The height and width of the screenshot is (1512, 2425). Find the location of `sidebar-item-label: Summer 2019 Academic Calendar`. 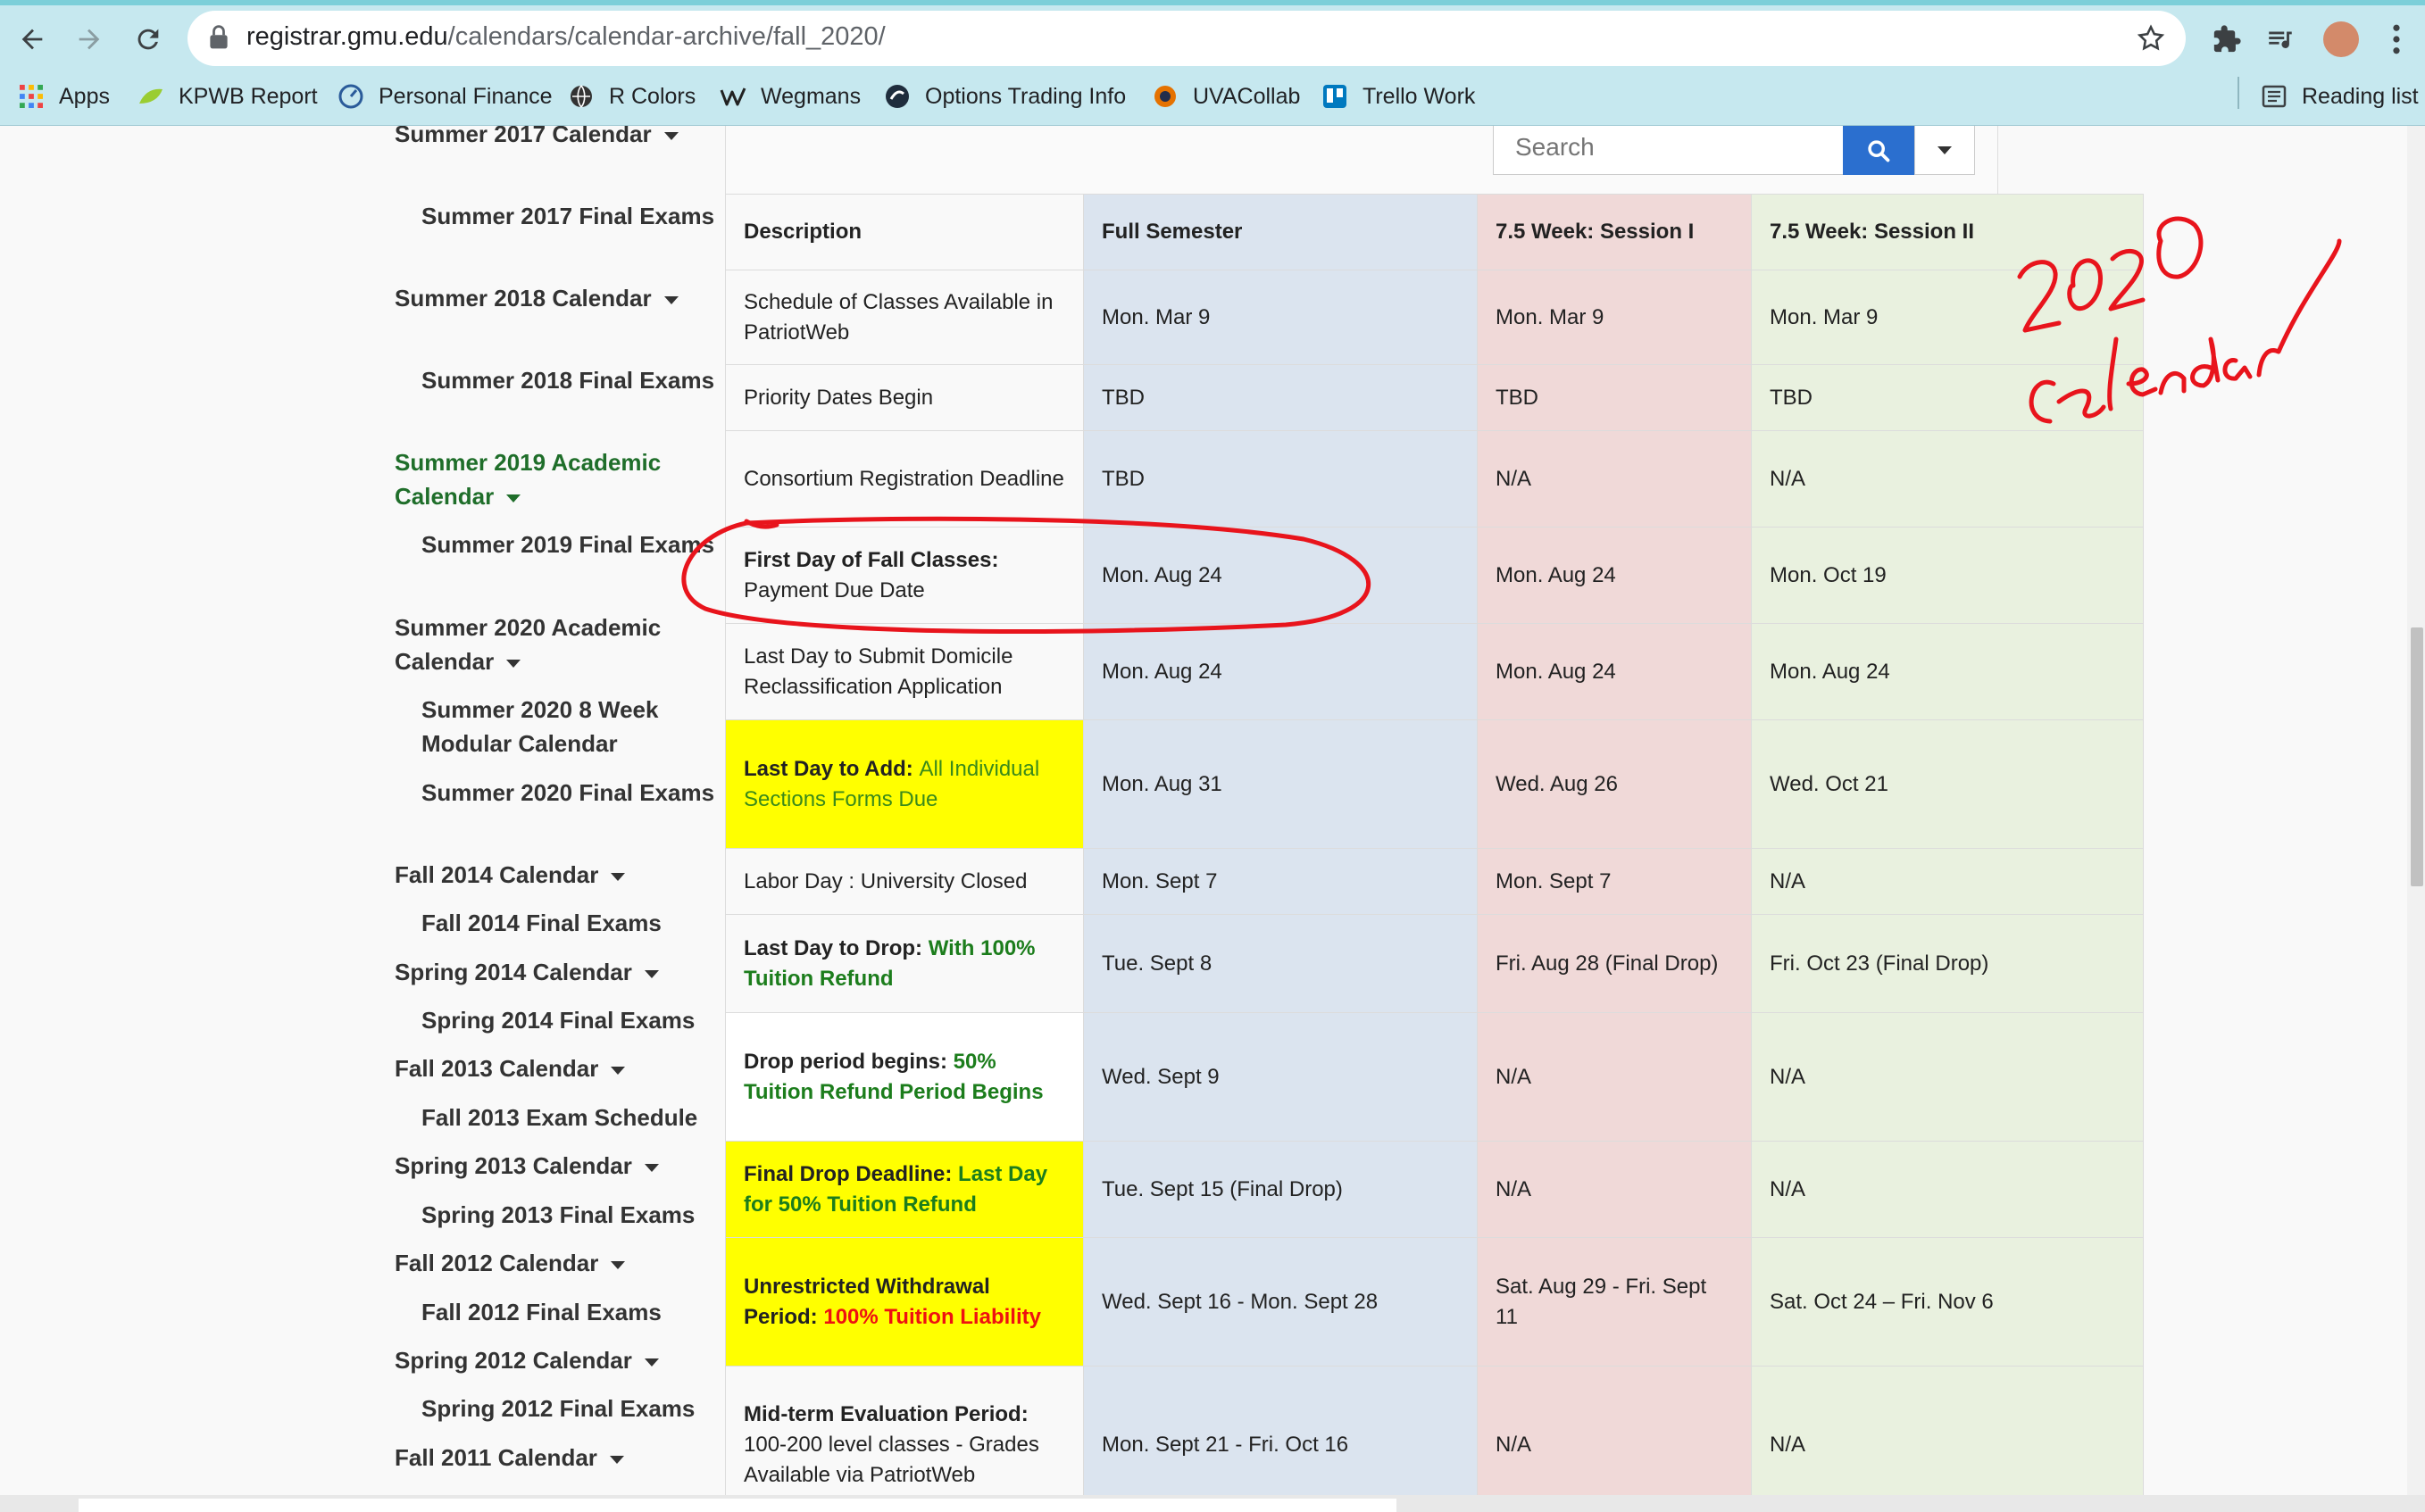

sidebar-item-label: Summer 2019 Academic Calendar is located at coordinates (529, 479).